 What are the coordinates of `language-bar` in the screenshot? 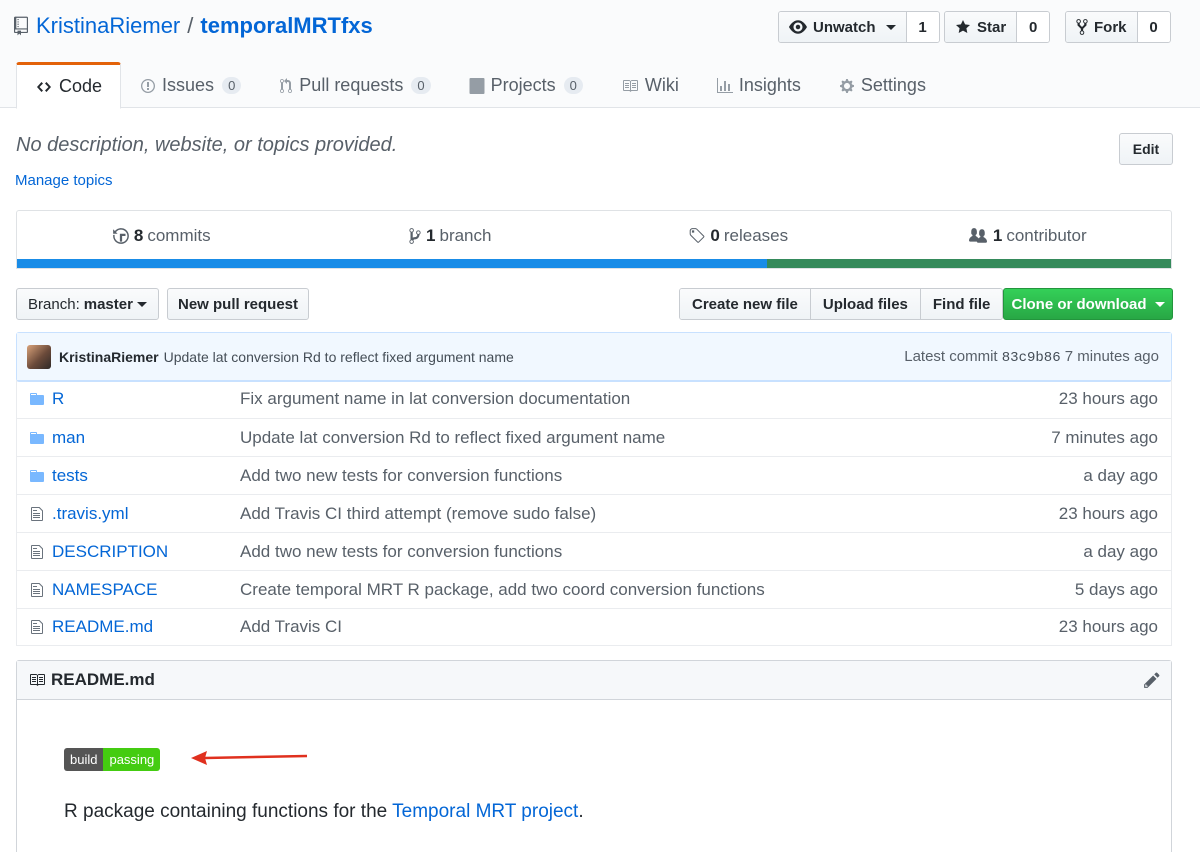 It's located at (594, 263).